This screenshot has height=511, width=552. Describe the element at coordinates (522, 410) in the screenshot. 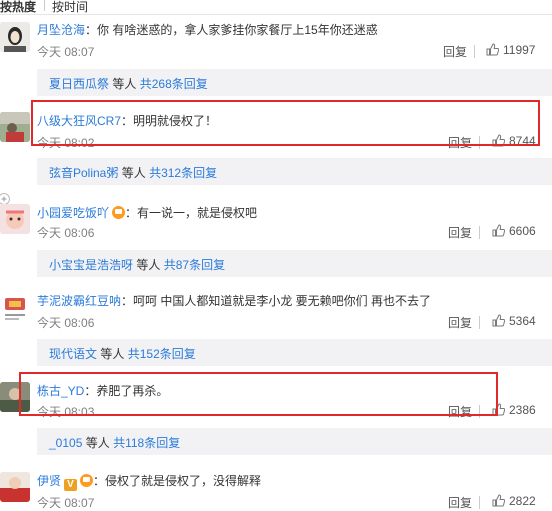

I see `like-count: 2386` at that location.